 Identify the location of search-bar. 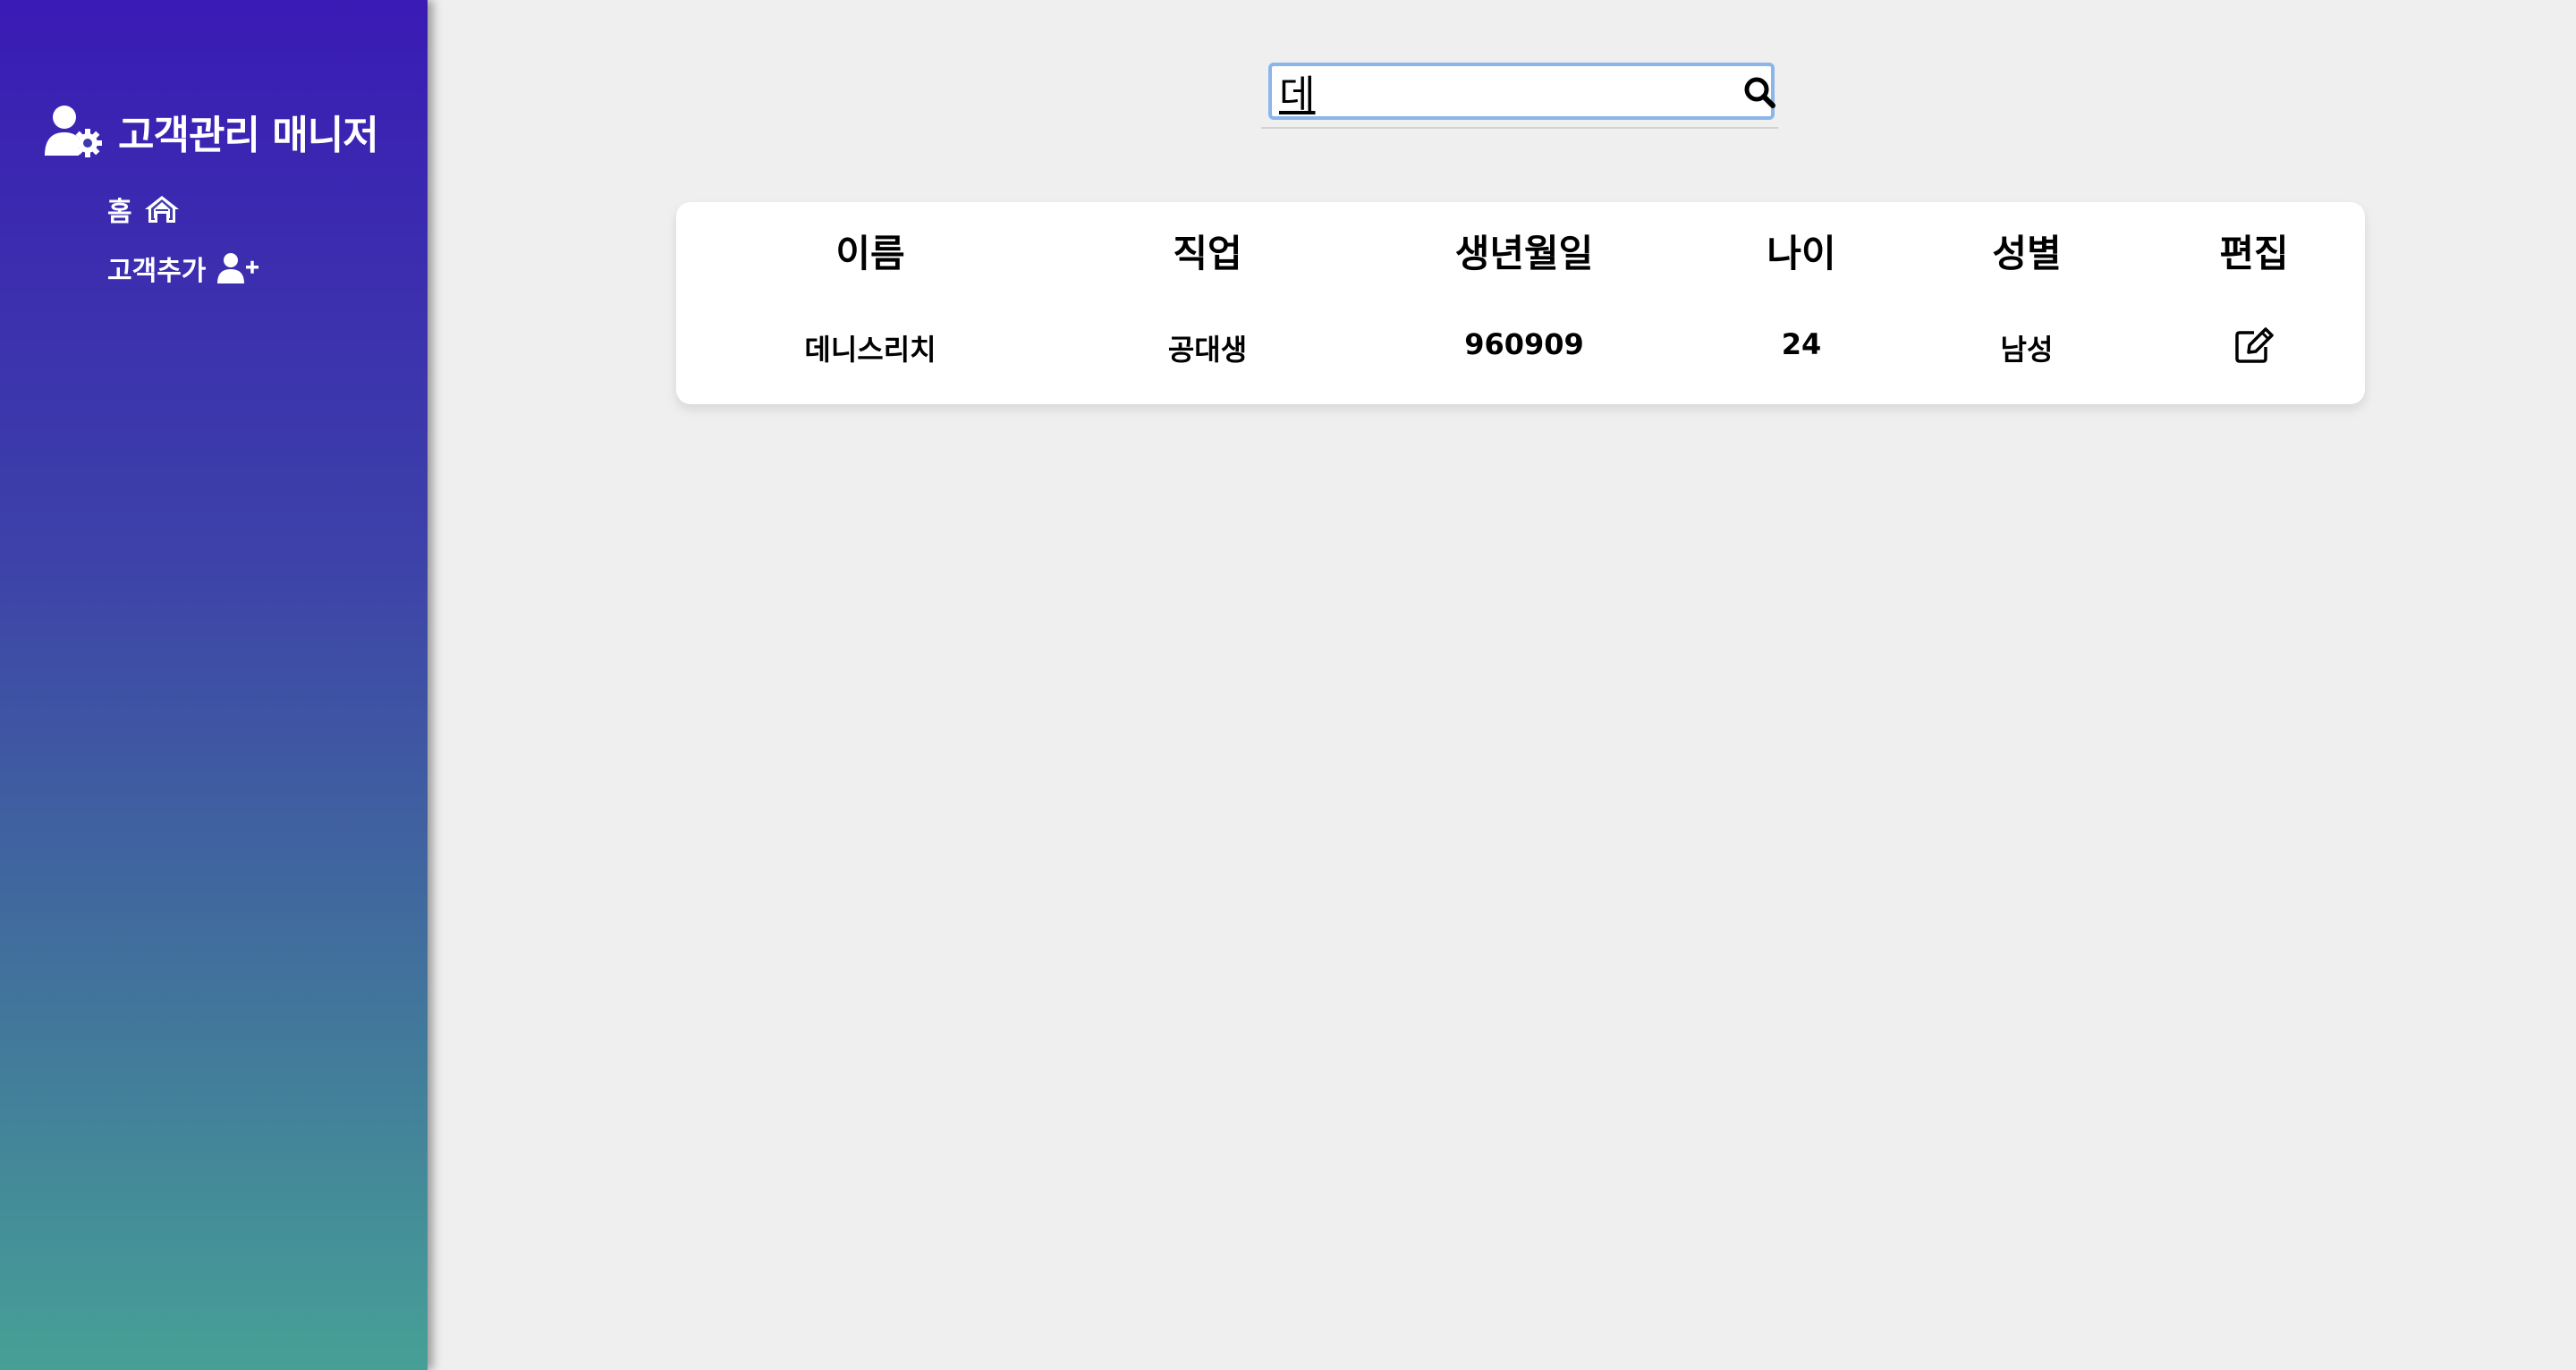
(1519, 94).